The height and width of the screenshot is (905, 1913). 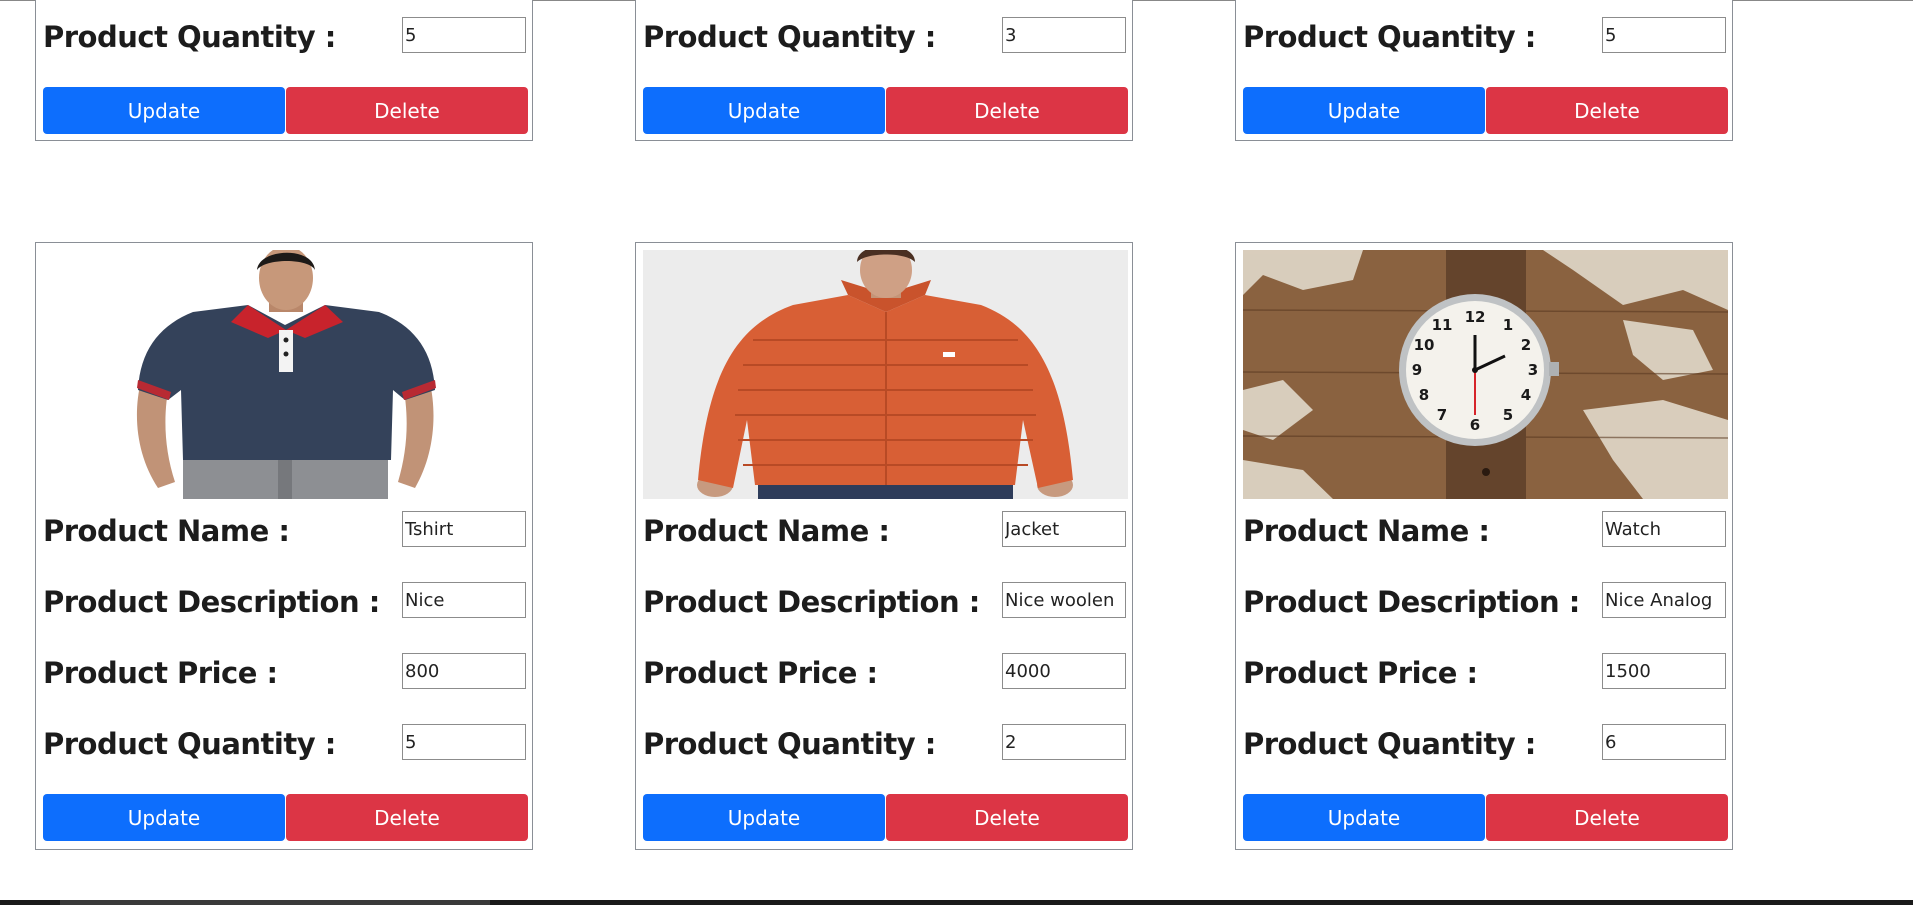 What do you see at coordinates (1533, 370) in the screenshot?
I see `svg-text: 3` at bounding box center [1533, 370].